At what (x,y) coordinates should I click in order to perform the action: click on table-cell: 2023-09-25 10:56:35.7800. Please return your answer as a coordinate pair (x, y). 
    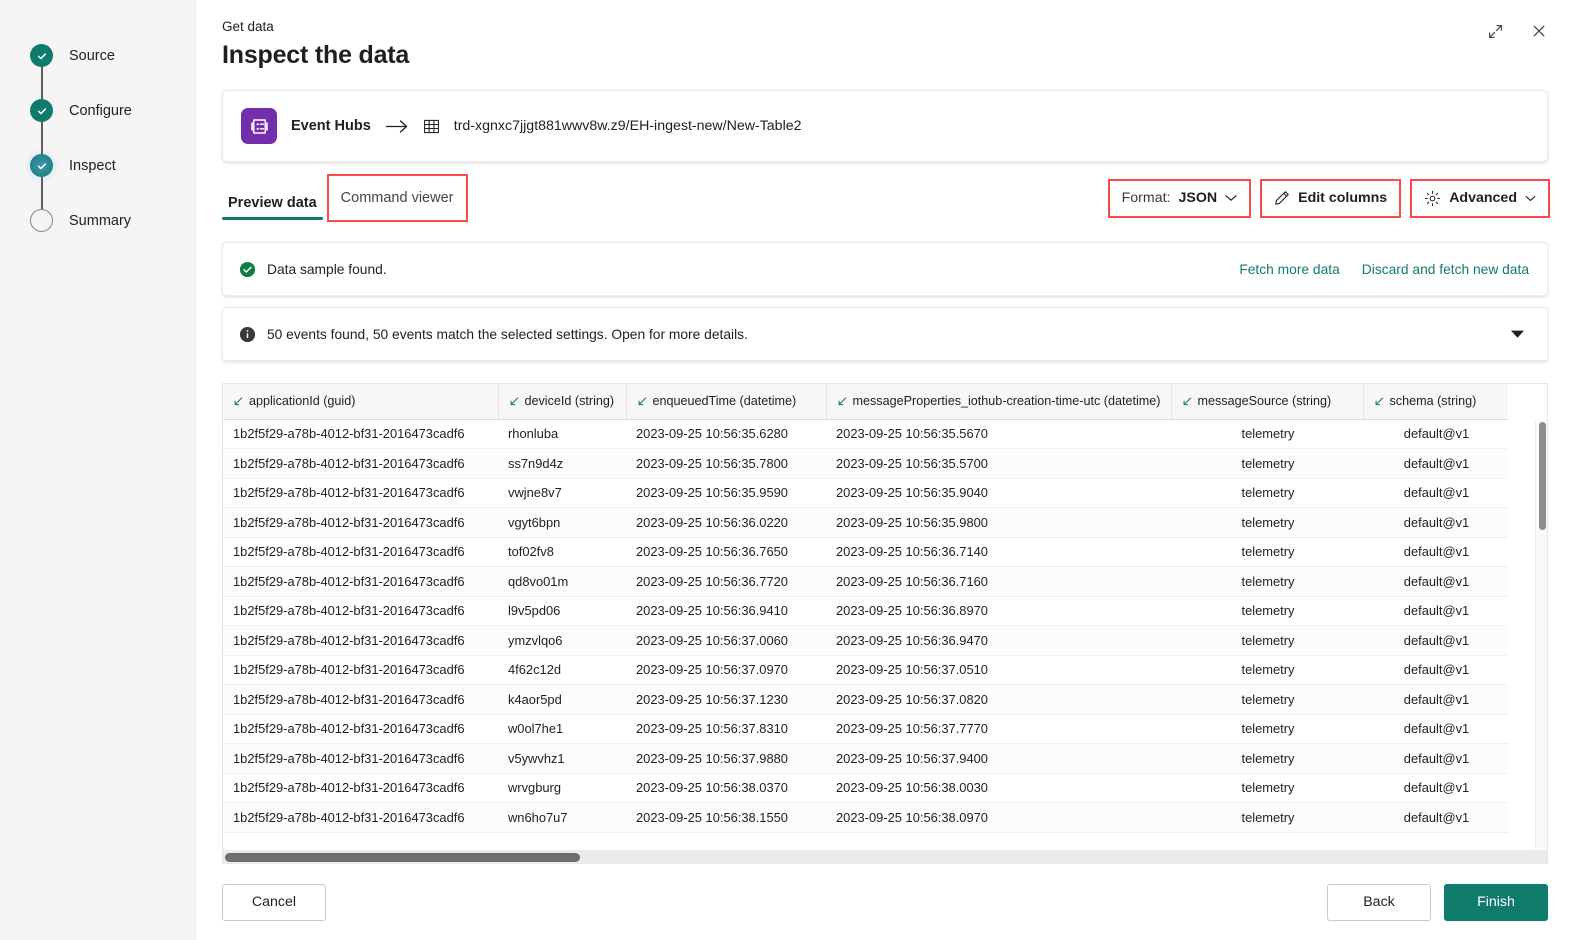
    Looking at the image, I should click on (726, 463).